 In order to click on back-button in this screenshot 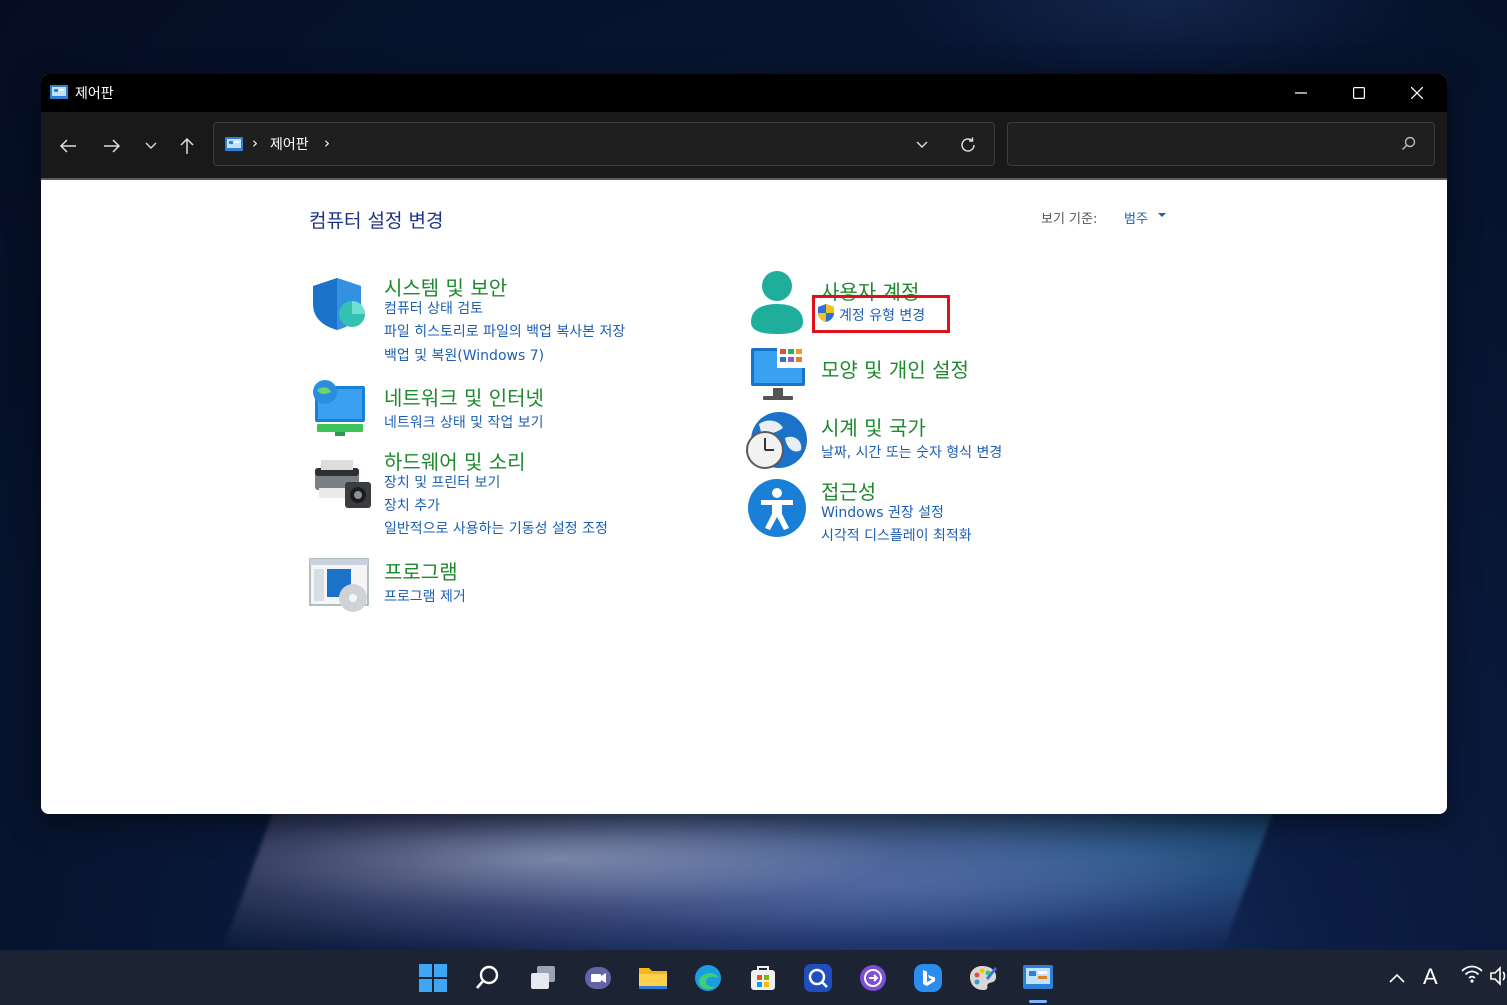, I will do `click(68, 146)`.